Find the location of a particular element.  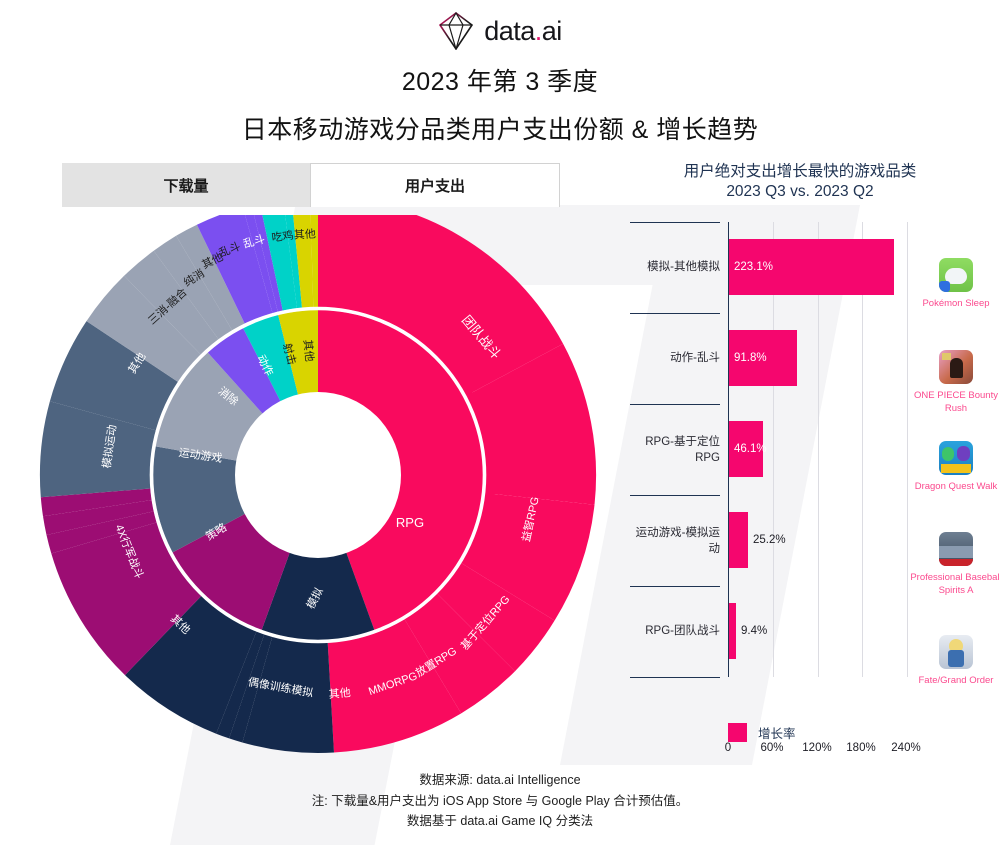

tab-downloads: 下载量 is located at coordinates (186, 185).